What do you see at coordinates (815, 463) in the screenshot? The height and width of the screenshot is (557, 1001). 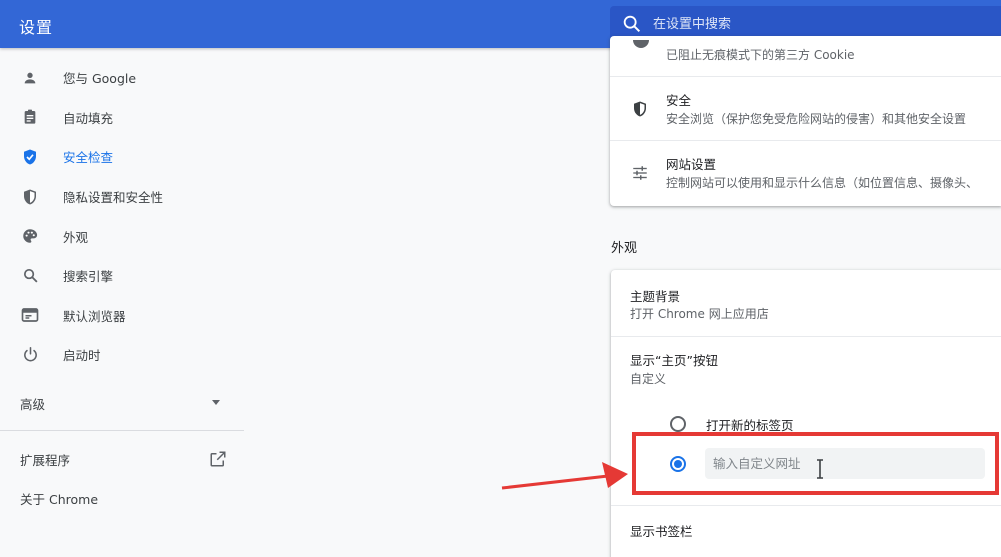 I see `highlight-box` at bounding box center [815, 463].